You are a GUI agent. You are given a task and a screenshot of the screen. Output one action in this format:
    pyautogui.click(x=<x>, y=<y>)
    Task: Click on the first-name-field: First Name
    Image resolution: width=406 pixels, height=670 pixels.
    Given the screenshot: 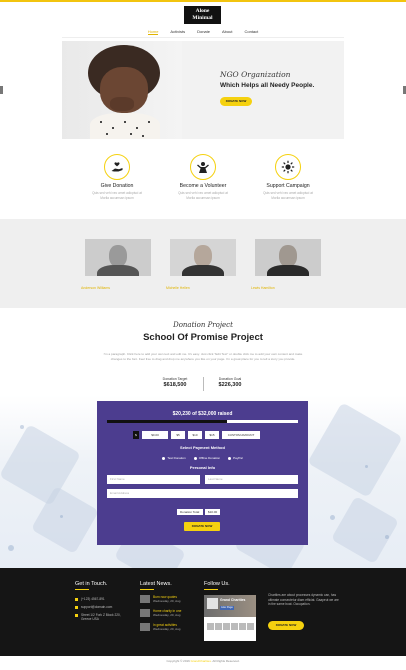 What is the action you would take?
    pyautogui.click(x=153, y=479)
    